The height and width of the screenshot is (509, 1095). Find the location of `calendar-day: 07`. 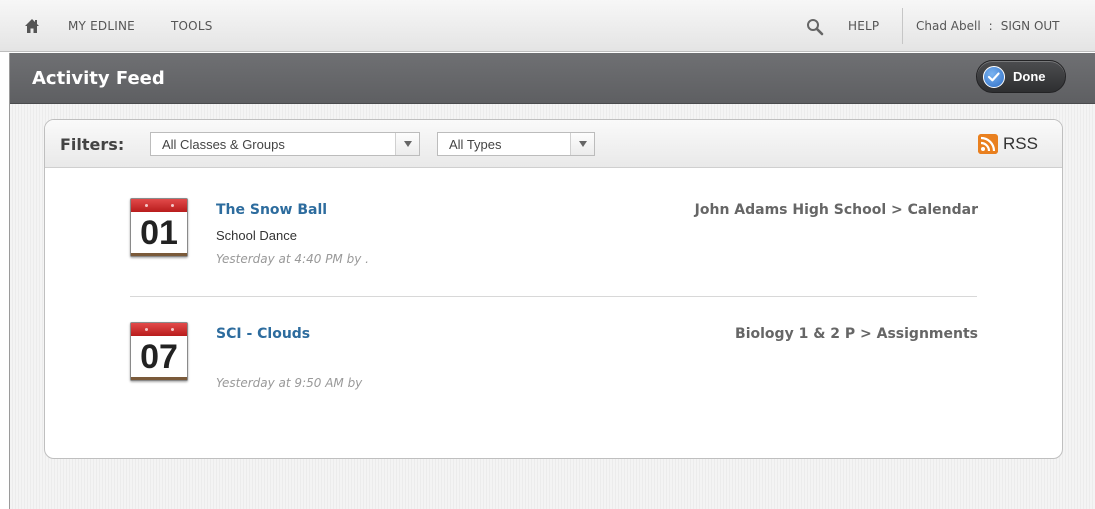

calendar-day: 07 is located at coordinates (159, 357).